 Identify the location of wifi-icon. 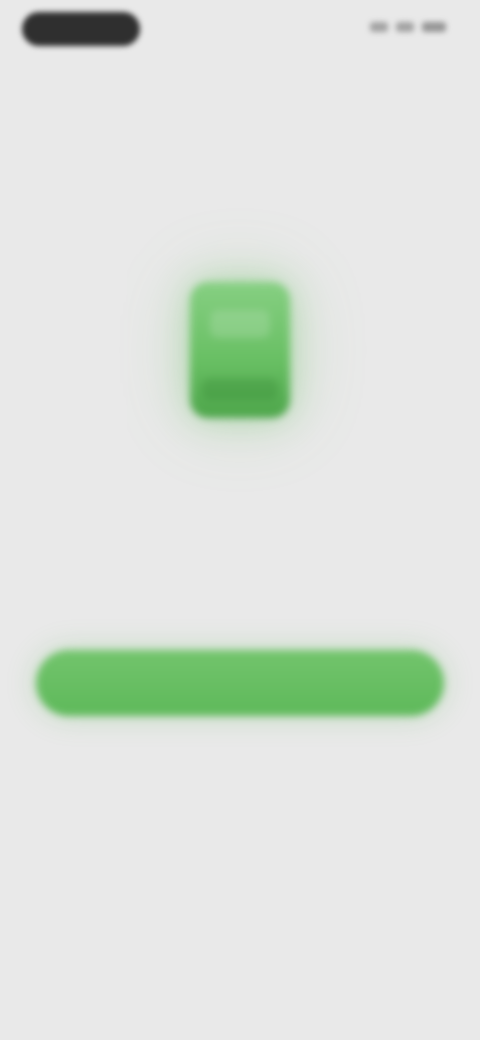
(405, 27).